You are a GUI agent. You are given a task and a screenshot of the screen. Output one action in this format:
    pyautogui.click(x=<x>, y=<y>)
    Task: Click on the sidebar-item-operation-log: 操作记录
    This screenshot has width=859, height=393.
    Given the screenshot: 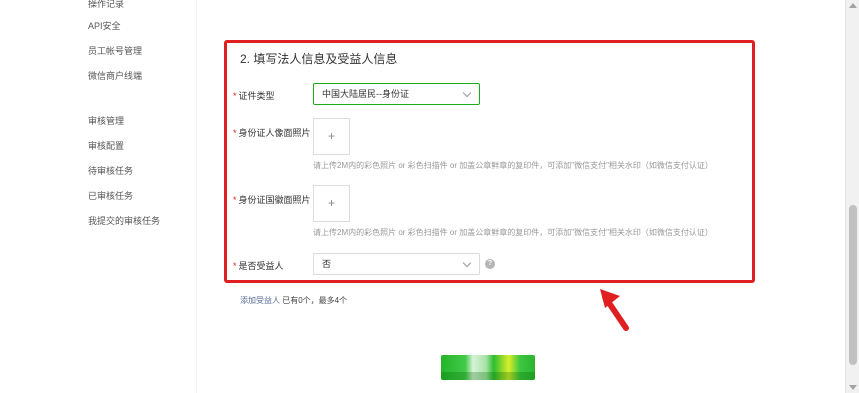 What is the action you would take?
    pyautogui.click(x=106, y=5)
    